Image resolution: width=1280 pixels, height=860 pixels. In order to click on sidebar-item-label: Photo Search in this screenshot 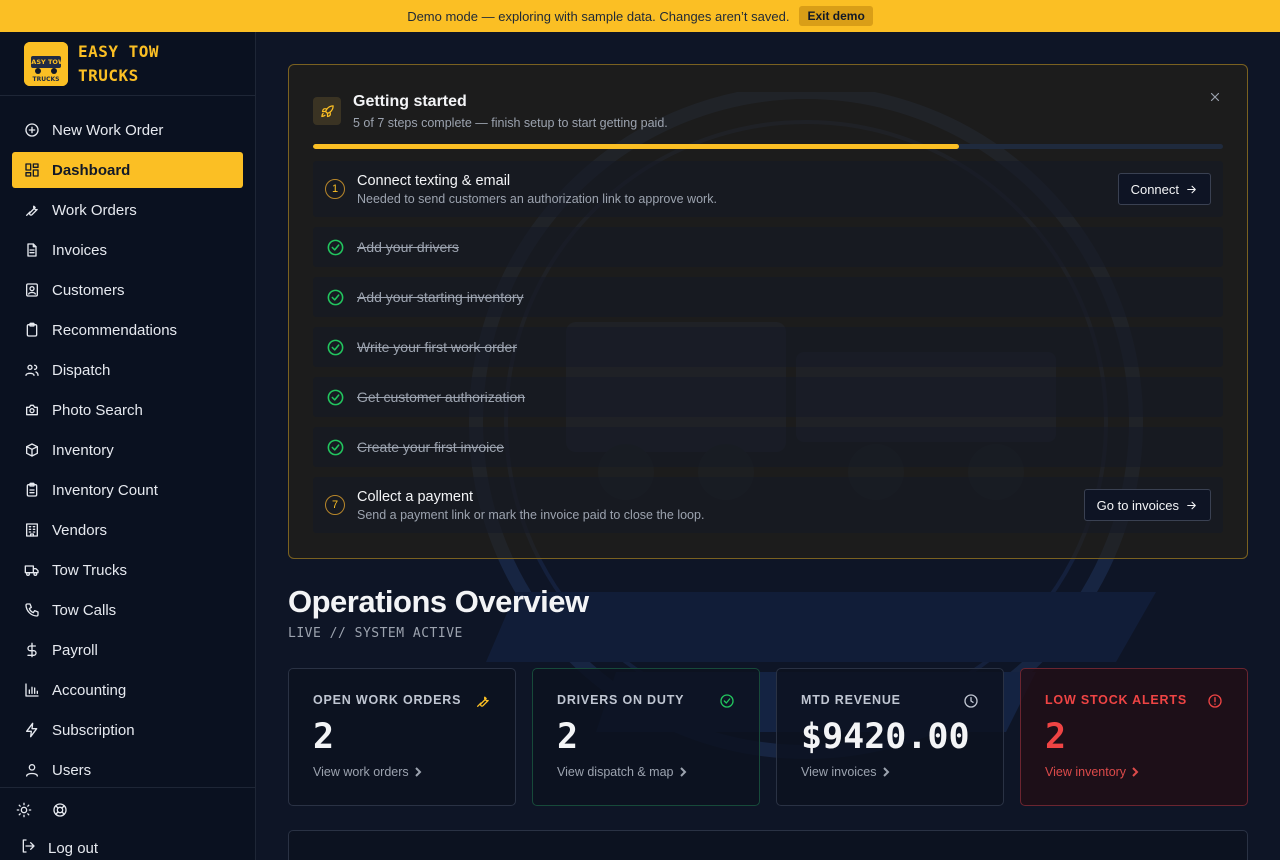, I will do `click(97, 410)`.